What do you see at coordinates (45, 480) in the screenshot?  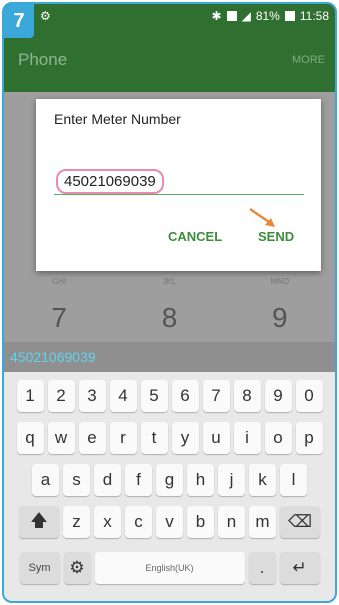 I see `key-a: a` at bounding box center [45, 480].